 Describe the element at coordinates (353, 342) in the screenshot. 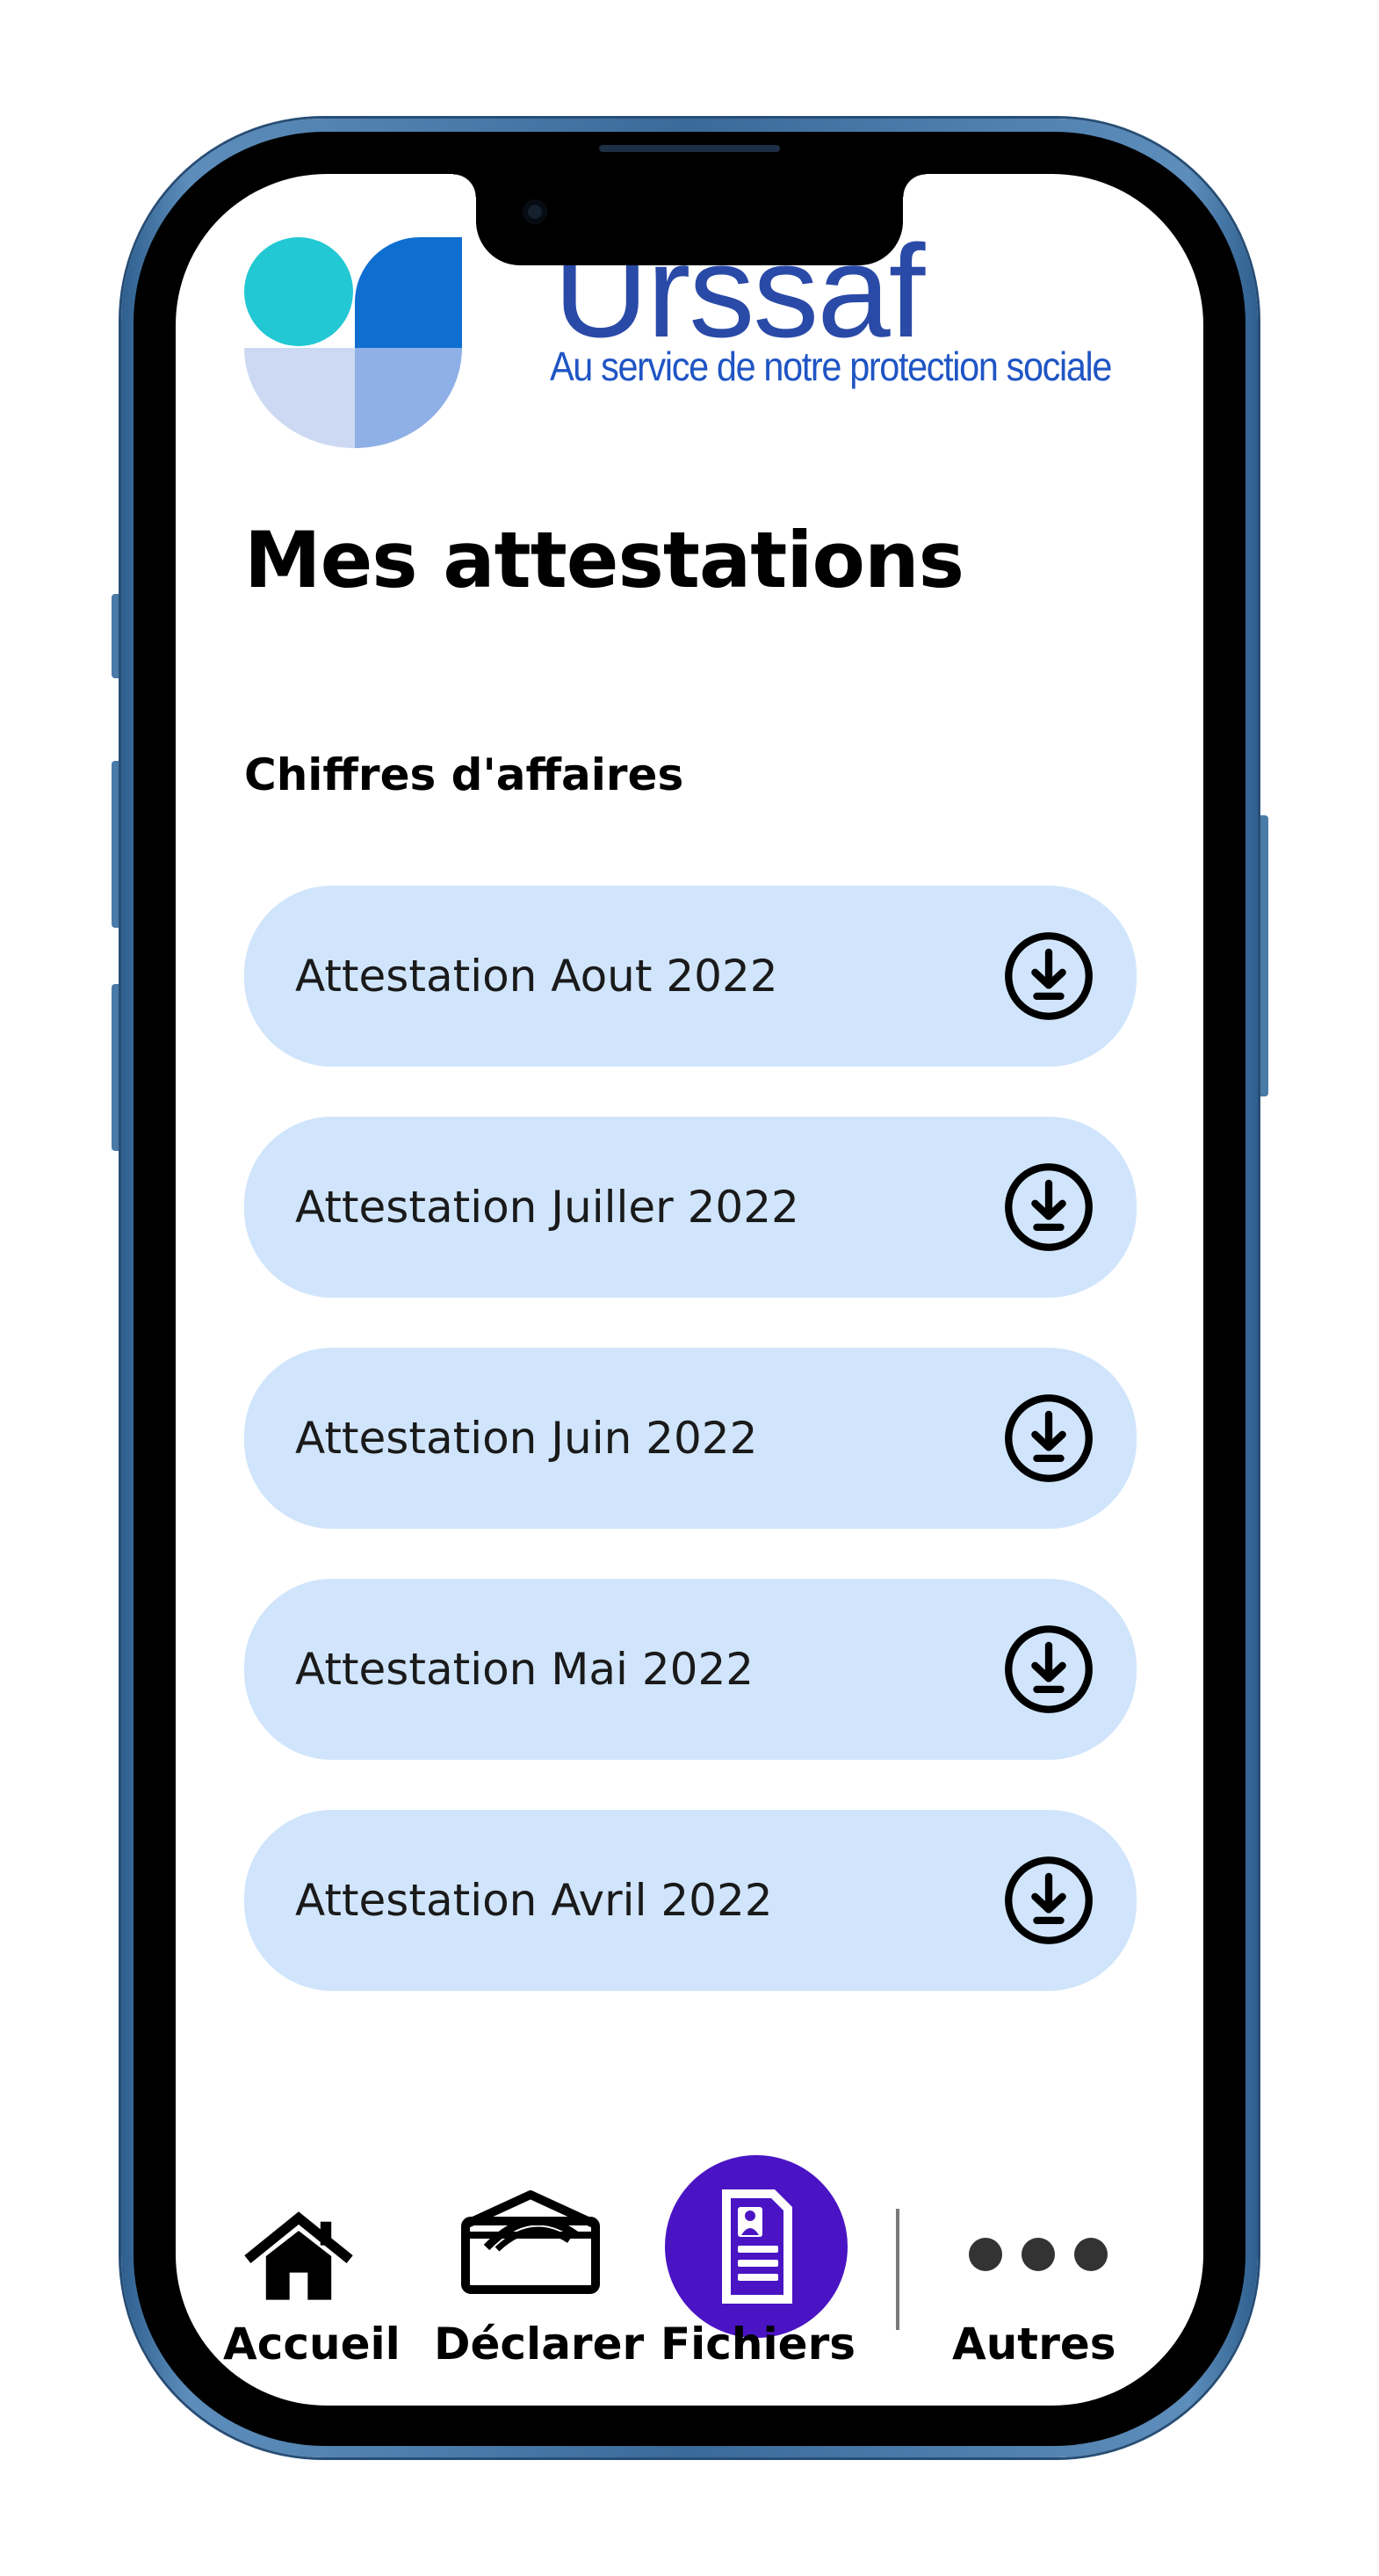

I see `urssaf-logo-icon` at that location.